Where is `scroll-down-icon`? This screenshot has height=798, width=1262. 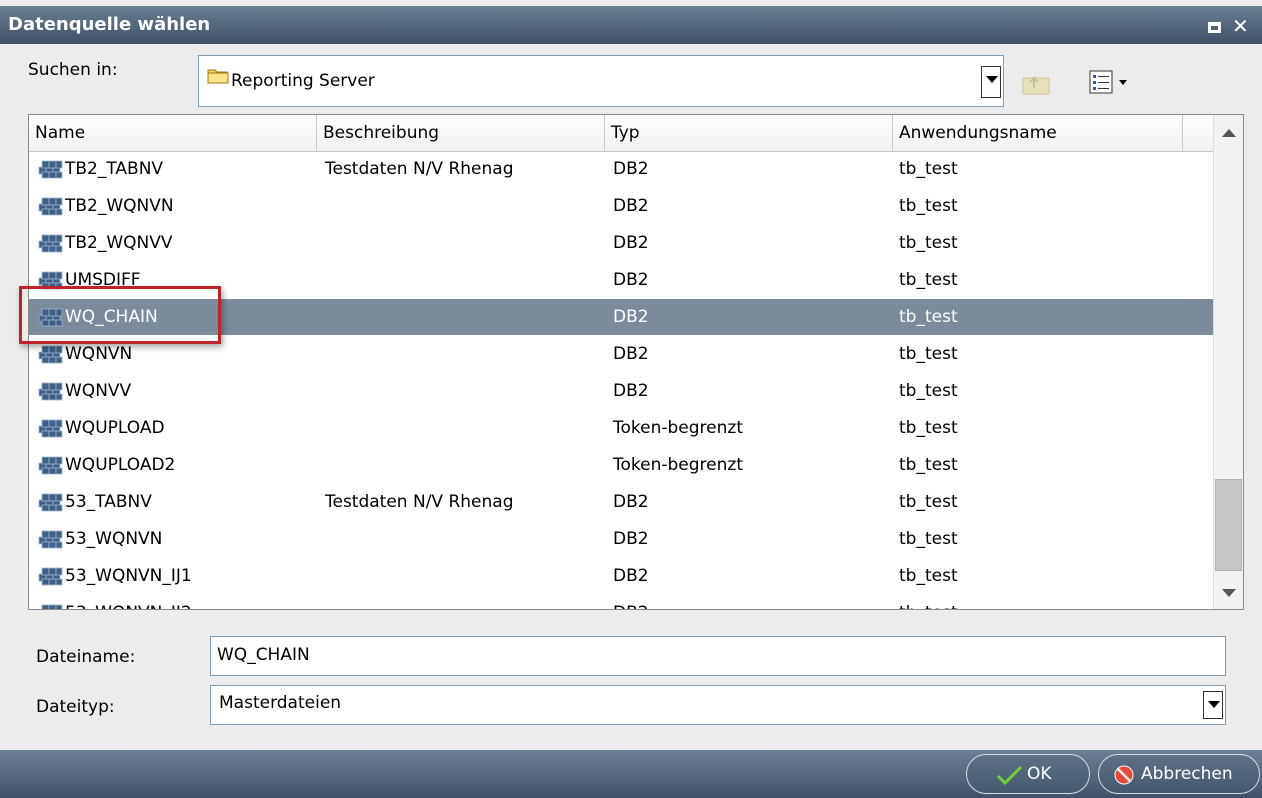
scroll-down-icon is located at coordinates (1229, 593).